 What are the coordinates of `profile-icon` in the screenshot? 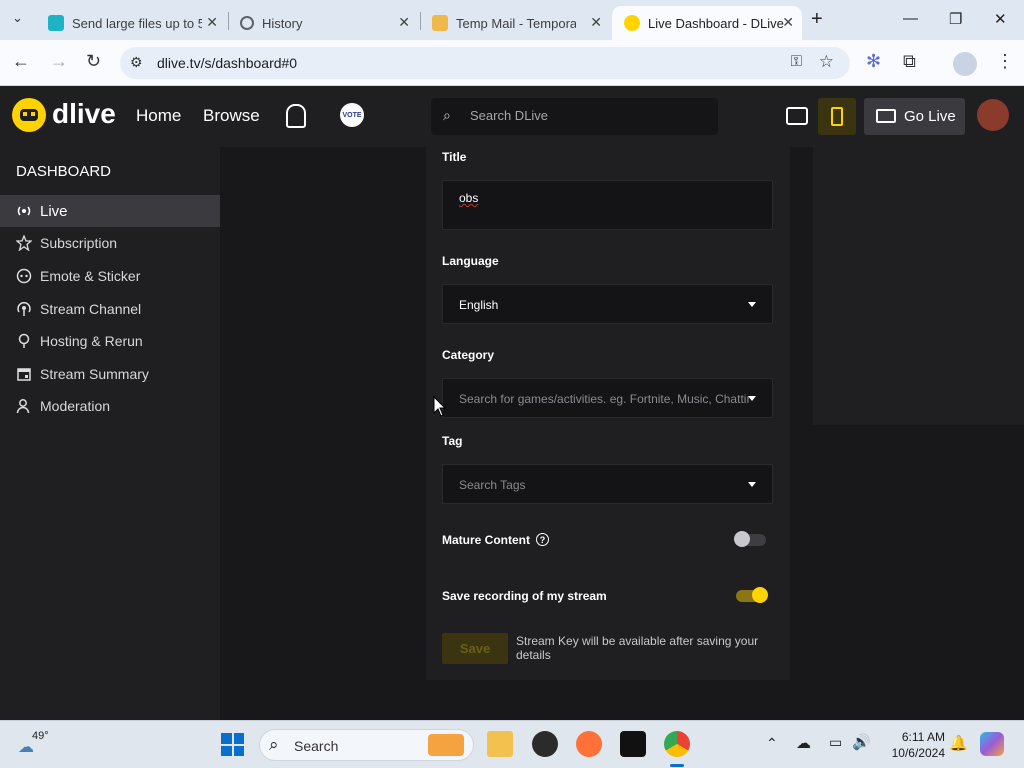 It's located at (965, 64).